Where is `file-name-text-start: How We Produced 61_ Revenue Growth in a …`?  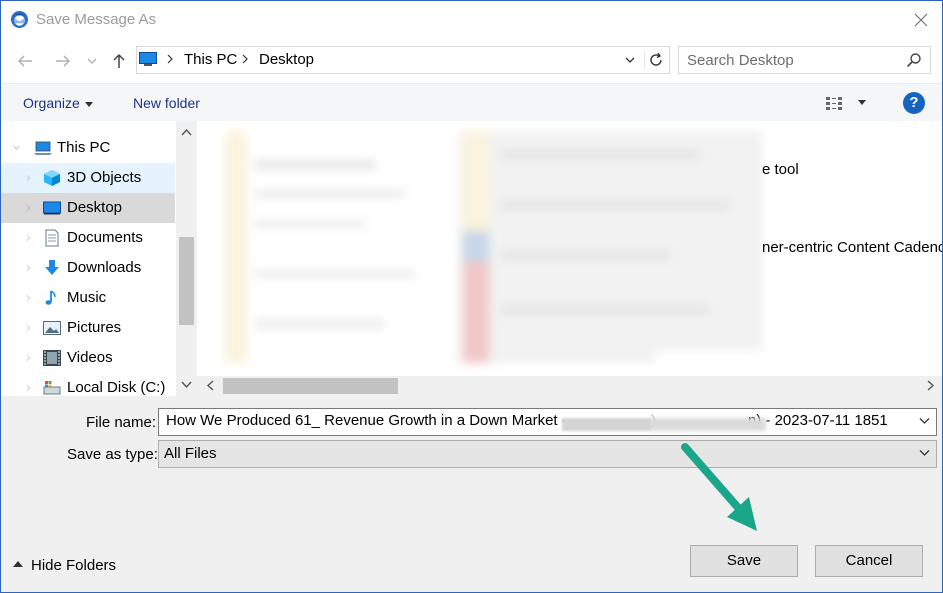 file-name-text-start: How We Produced 61_ Revenue Growth in a … is located at coordinates (368, 420).